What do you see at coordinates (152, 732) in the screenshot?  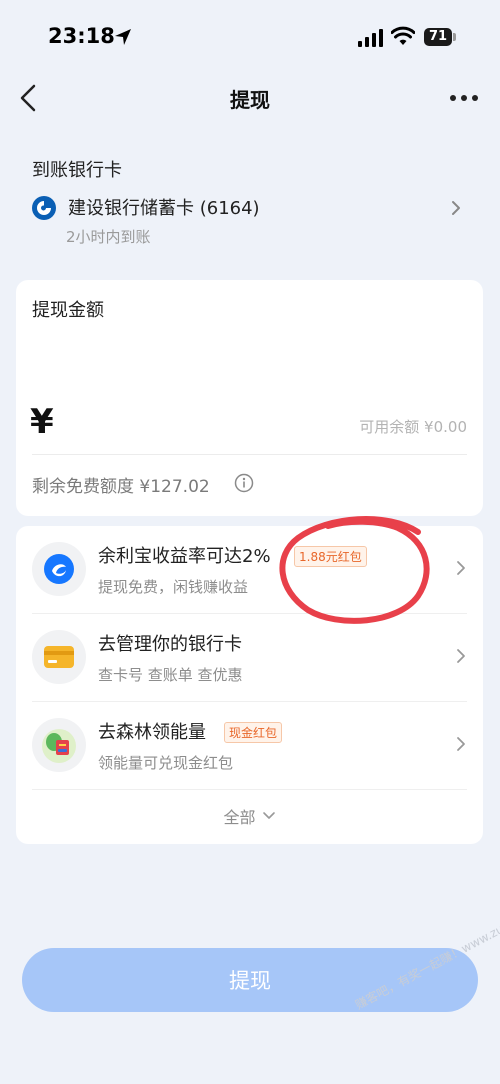 I see `option-title: 去森林领能量` at bounding box center [152, 732].